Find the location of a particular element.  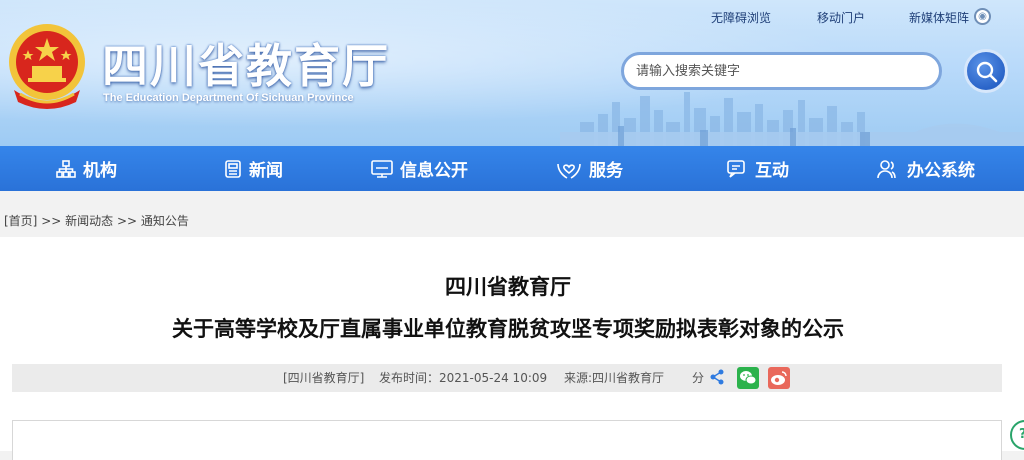

nav-item-organization: 机构 is located at coordinates (86, 168).